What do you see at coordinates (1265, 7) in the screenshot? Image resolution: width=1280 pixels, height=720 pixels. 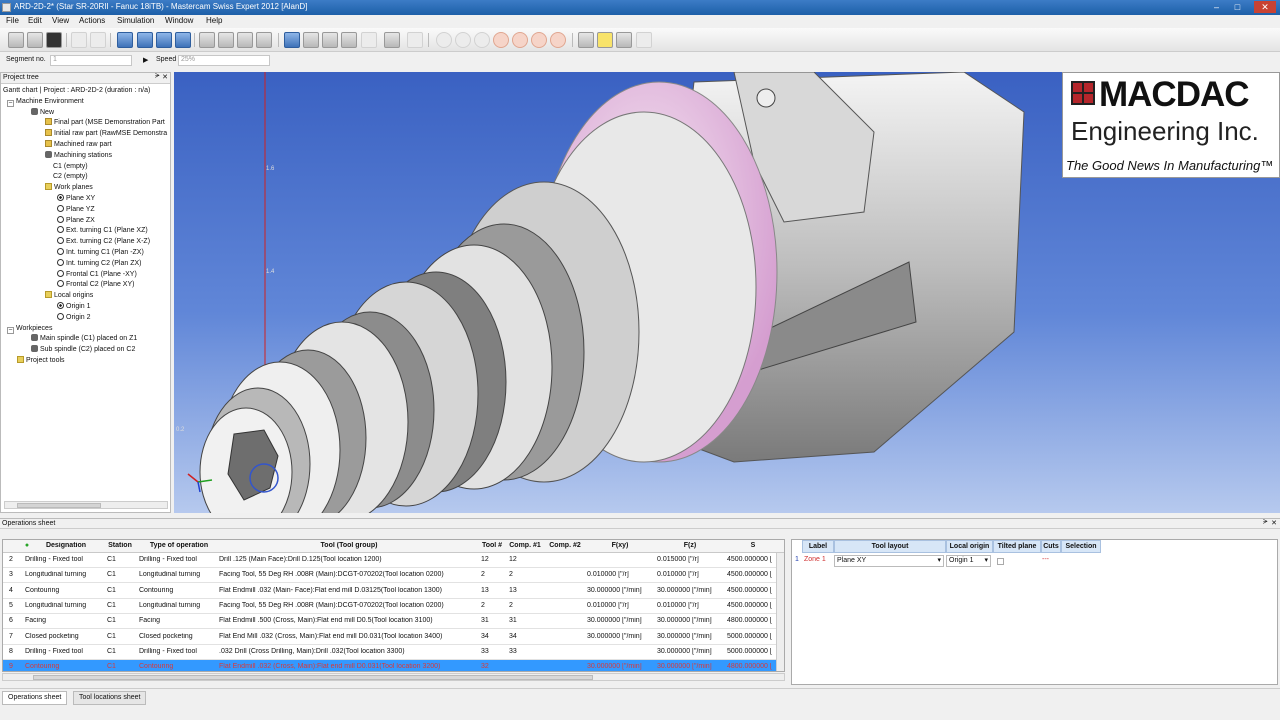 I see `close-window-button: ✕` at bounding box center [1265, 7].